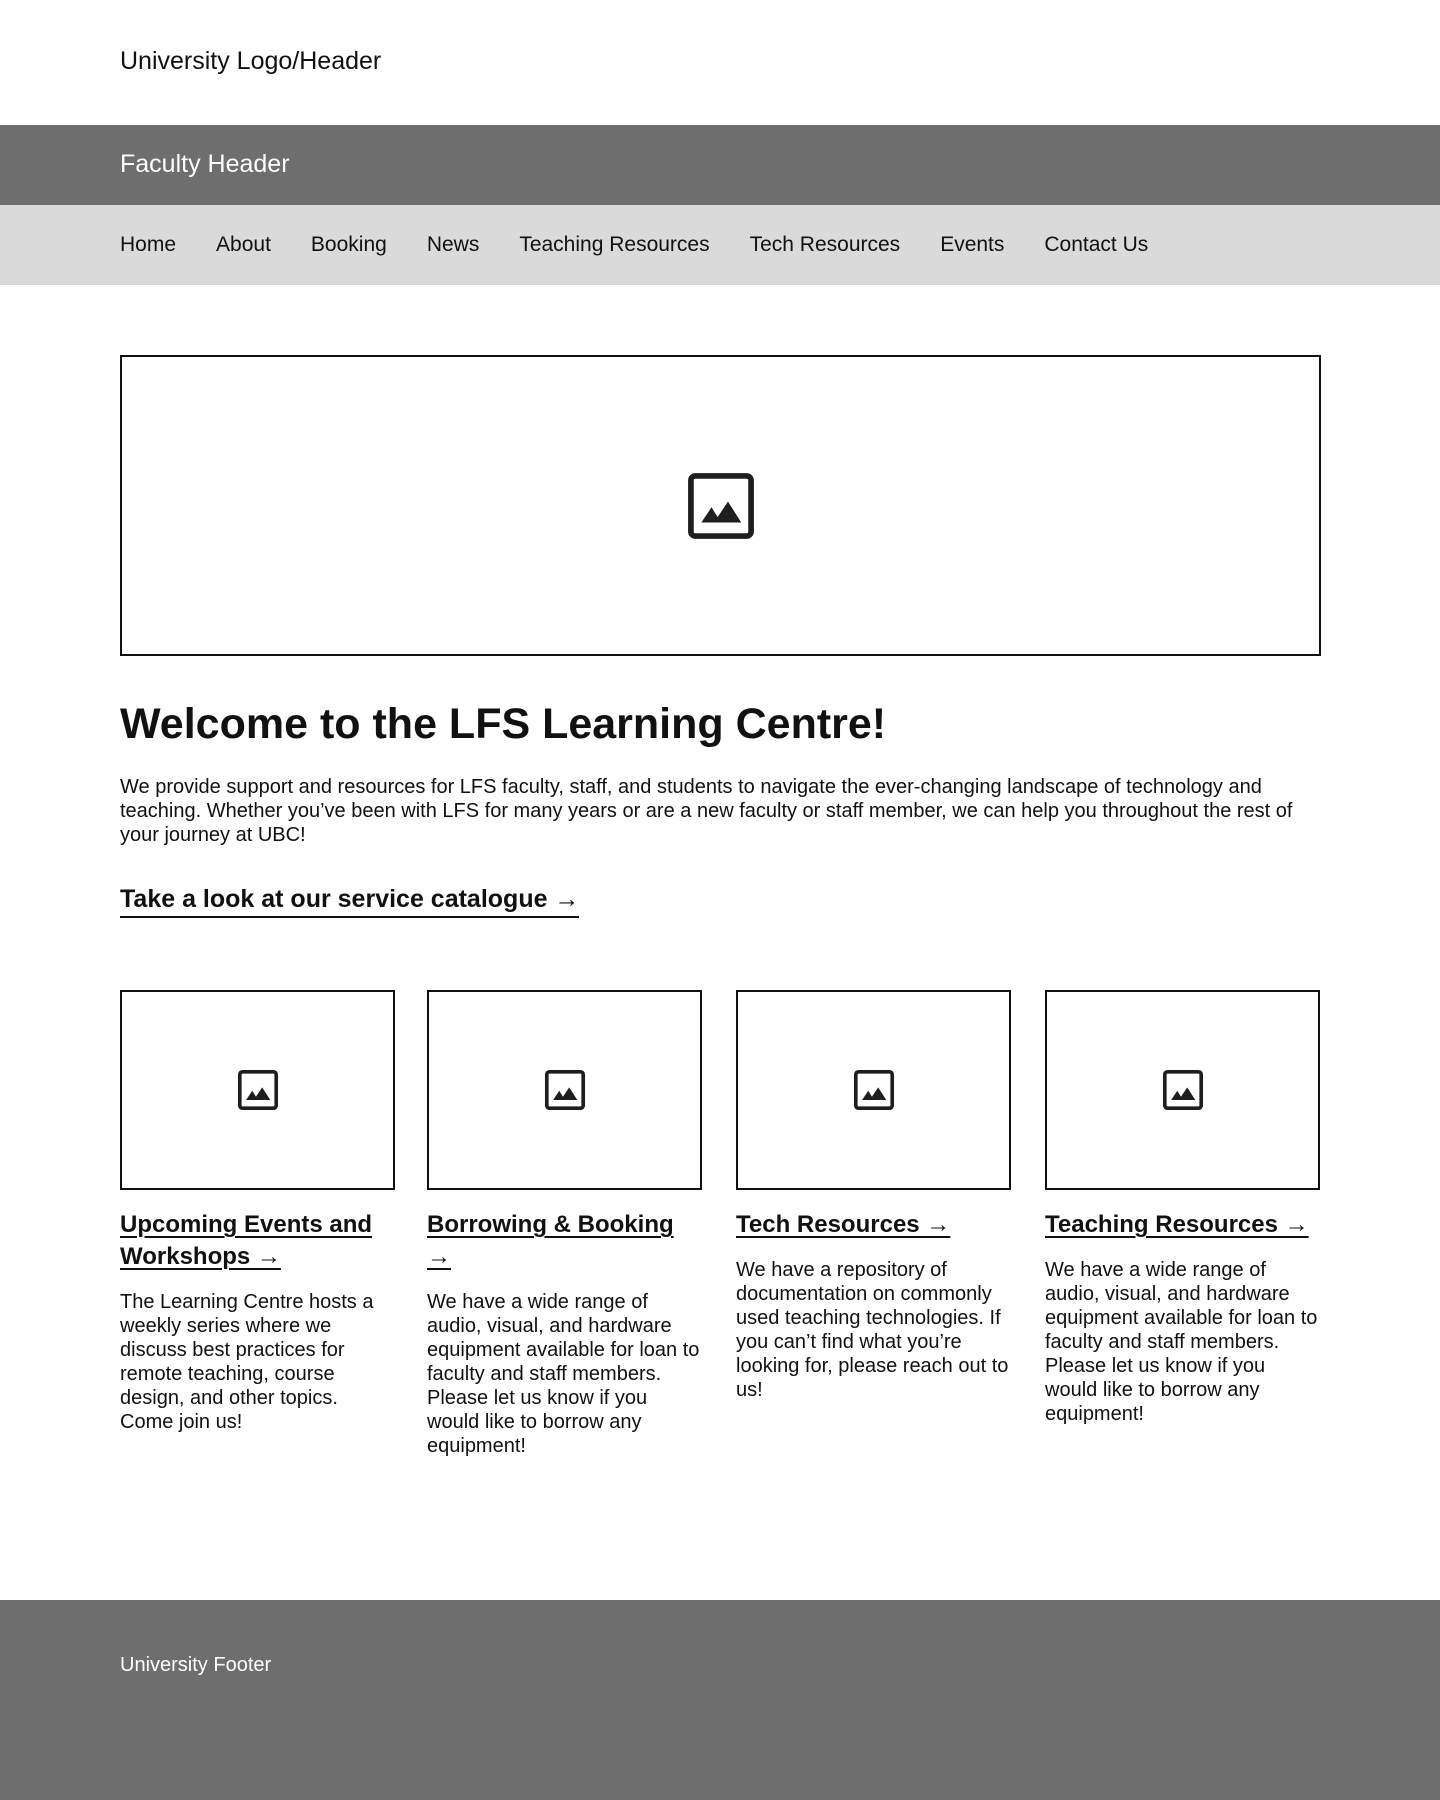 The image size is (1440, 1800). What do you see at coordinates (825, 245) in the screenshot?
I see `nav-item-tech-resources: Tech Resources` at bounding box center [825, 245].